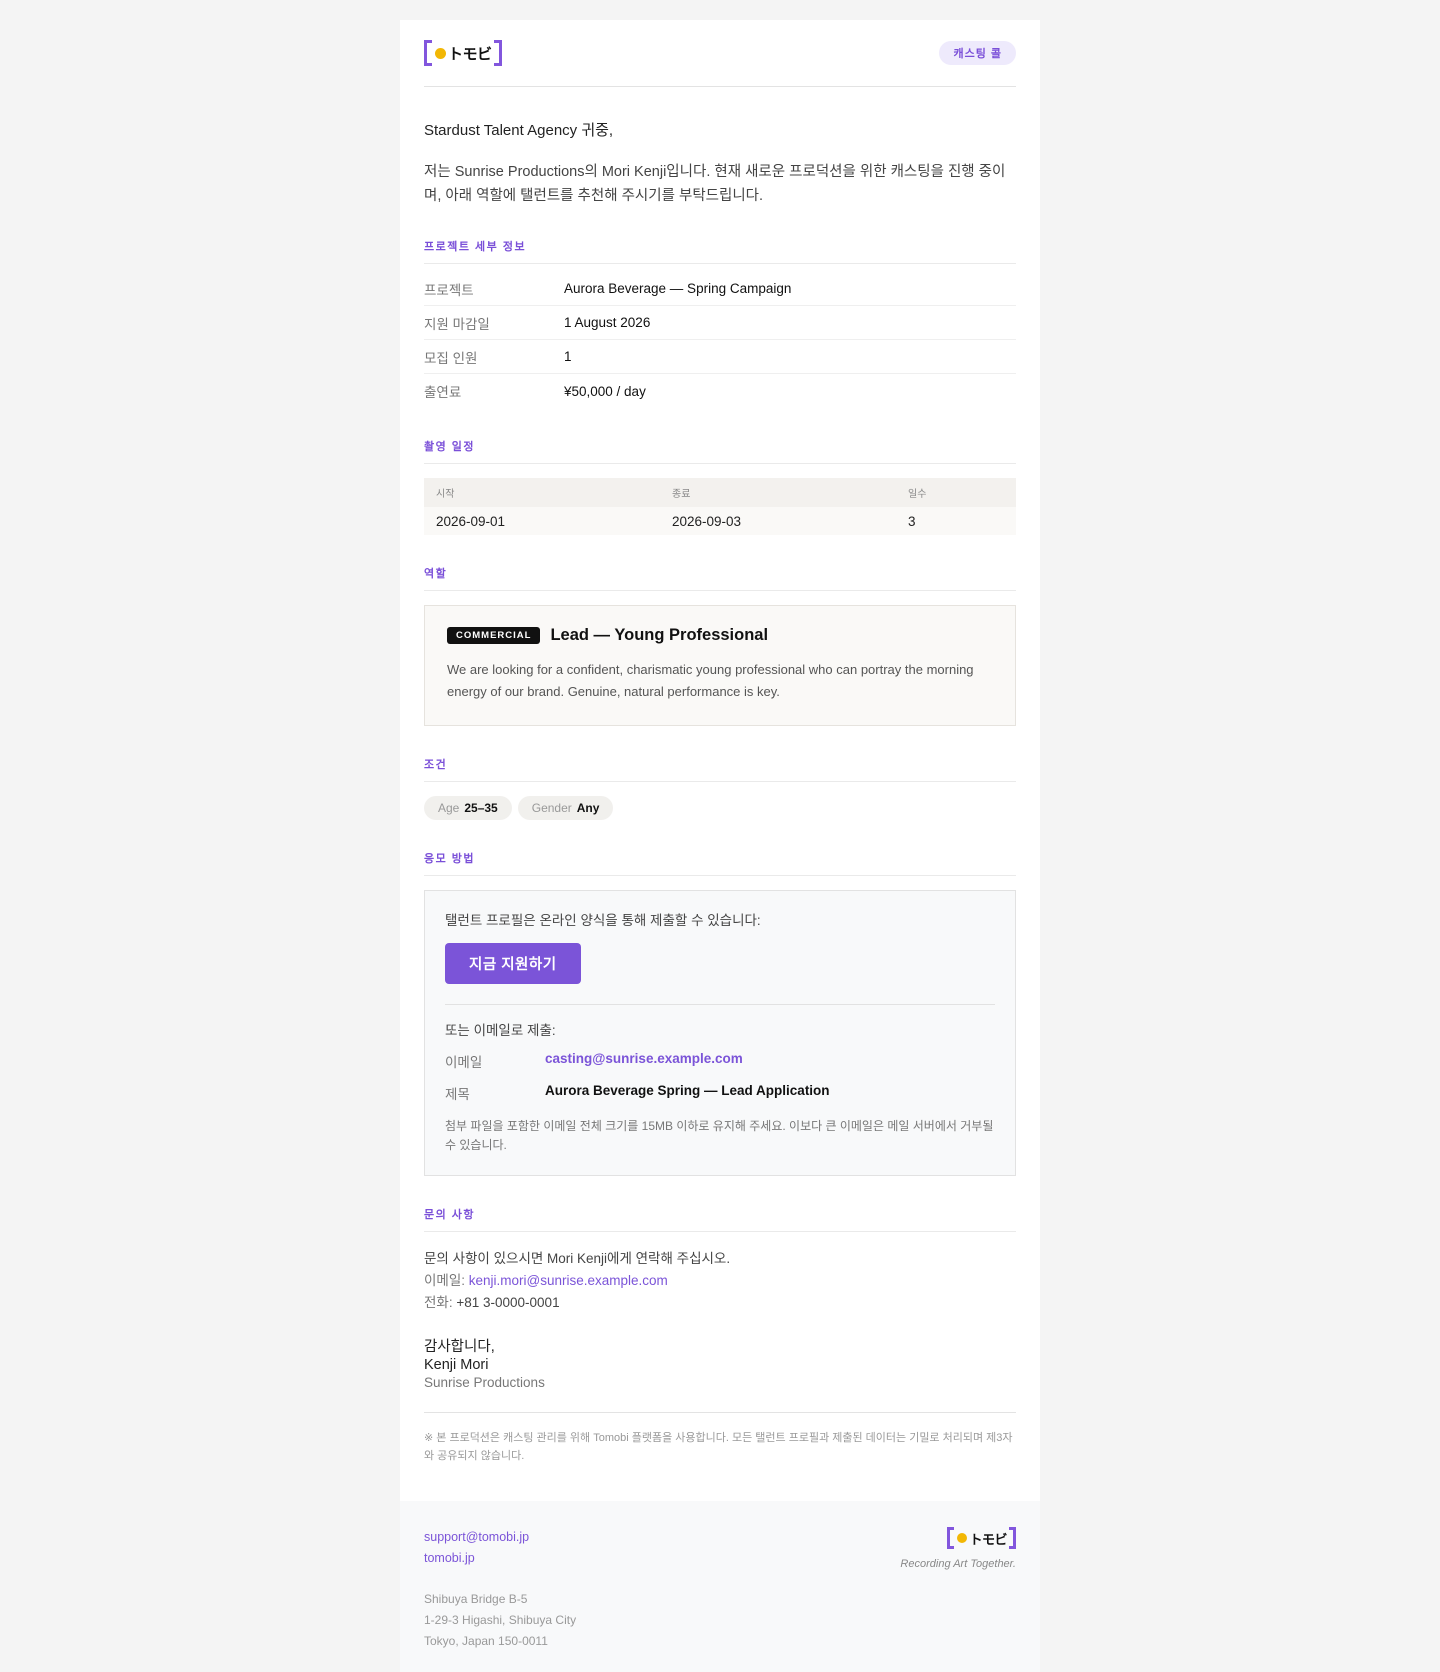 The height and width of the screenshot is (1672, 1440). I want to click on chip-value: Any, so click(588, 808).